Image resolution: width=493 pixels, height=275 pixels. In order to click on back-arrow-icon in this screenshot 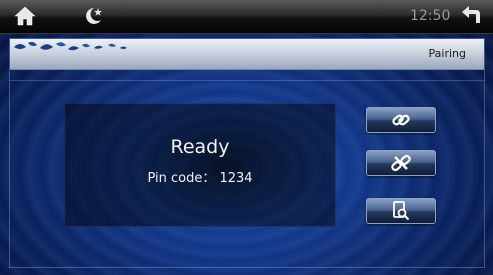, I will do `click(471, 14)`.